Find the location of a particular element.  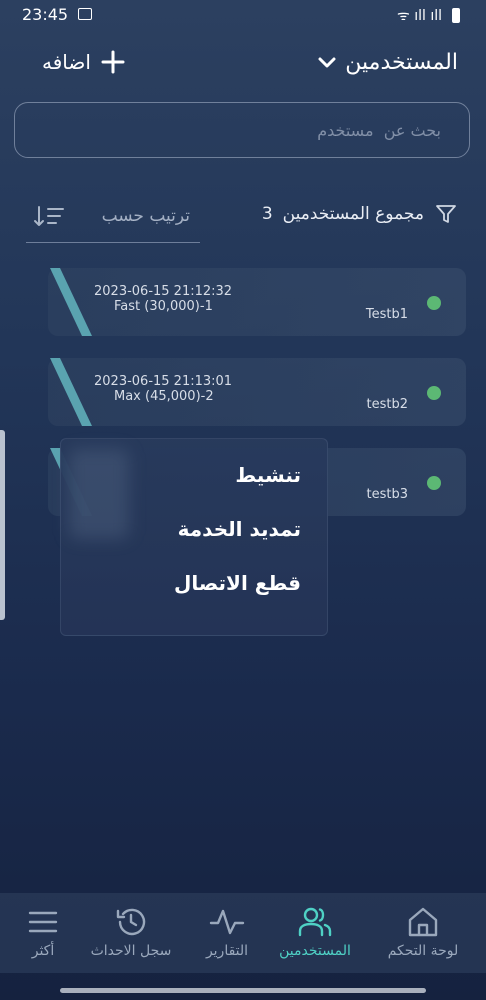

status-bar: 23:45 ᯤ ıll ıll is located at coordinates (243, 15).